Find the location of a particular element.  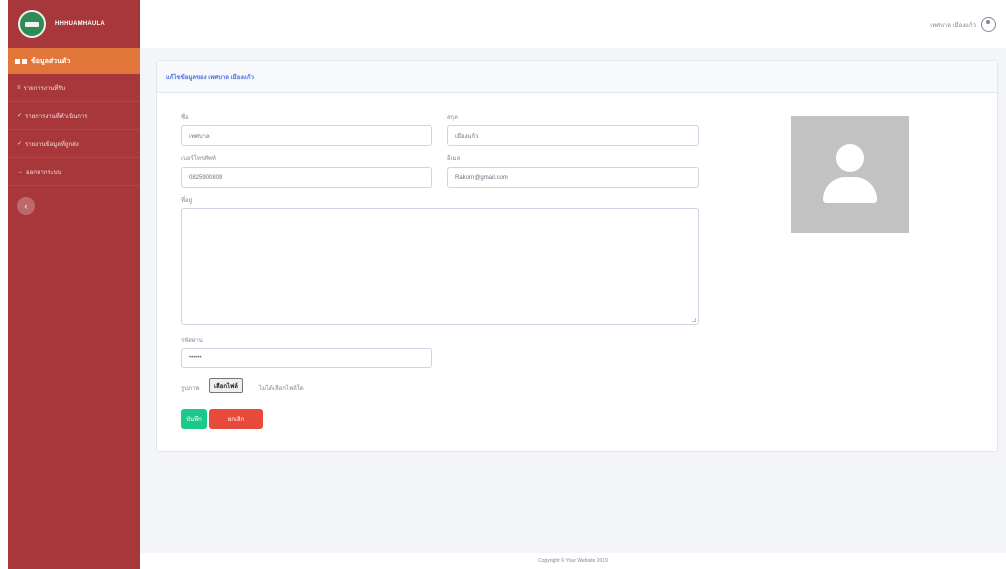

choose-file-label: เลือกไฟล์ is located at coordinates (226, 386).